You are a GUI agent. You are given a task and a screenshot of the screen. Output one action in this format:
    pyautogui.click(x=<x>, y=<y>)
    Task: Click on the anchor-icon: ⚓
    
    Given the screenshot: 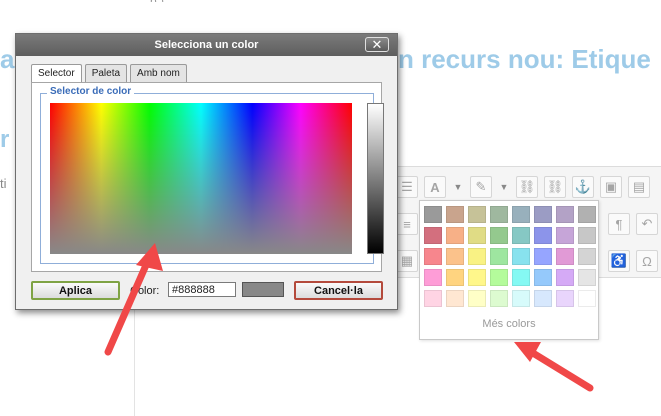 What is the action you would take?
    pyautogui.click(x=583, y=187)
    